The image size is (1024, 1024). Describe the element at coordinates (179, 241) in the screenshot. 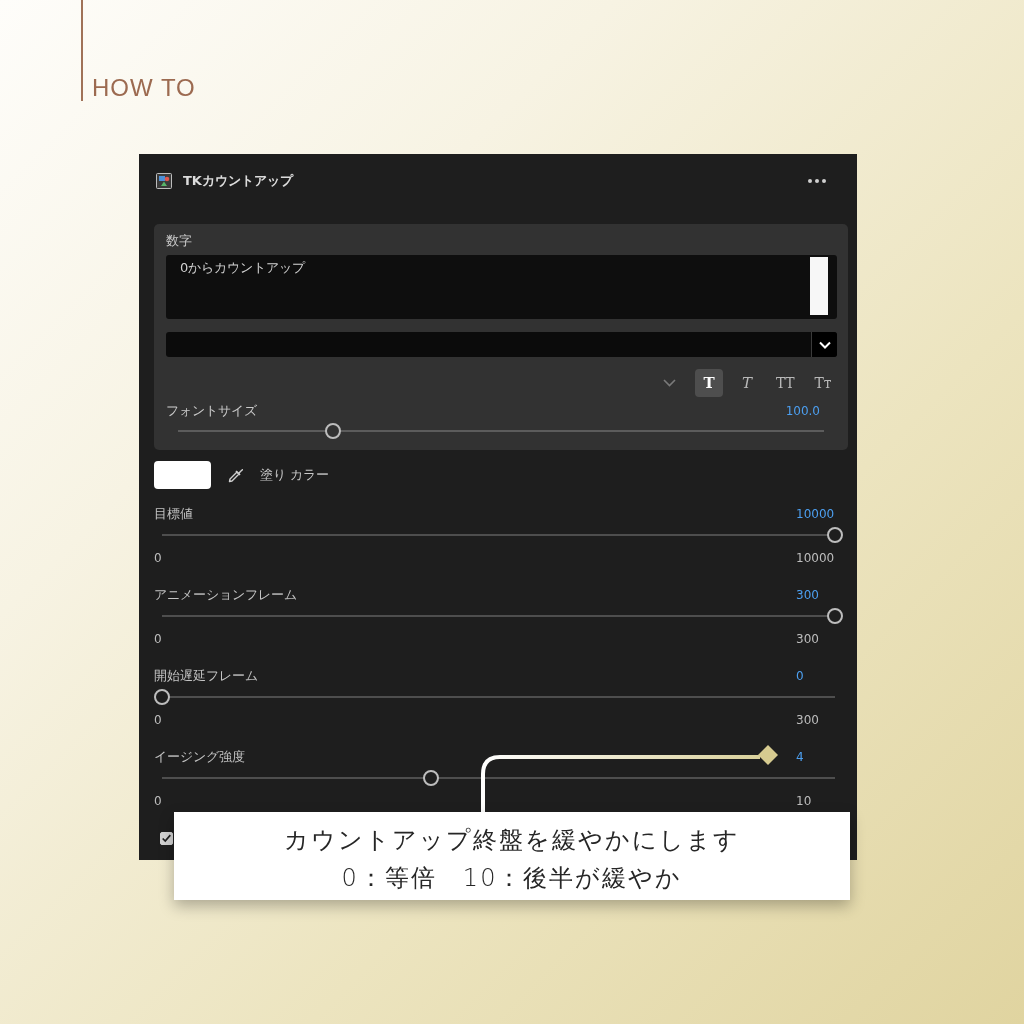

I see `field-label: 数字` at that location.